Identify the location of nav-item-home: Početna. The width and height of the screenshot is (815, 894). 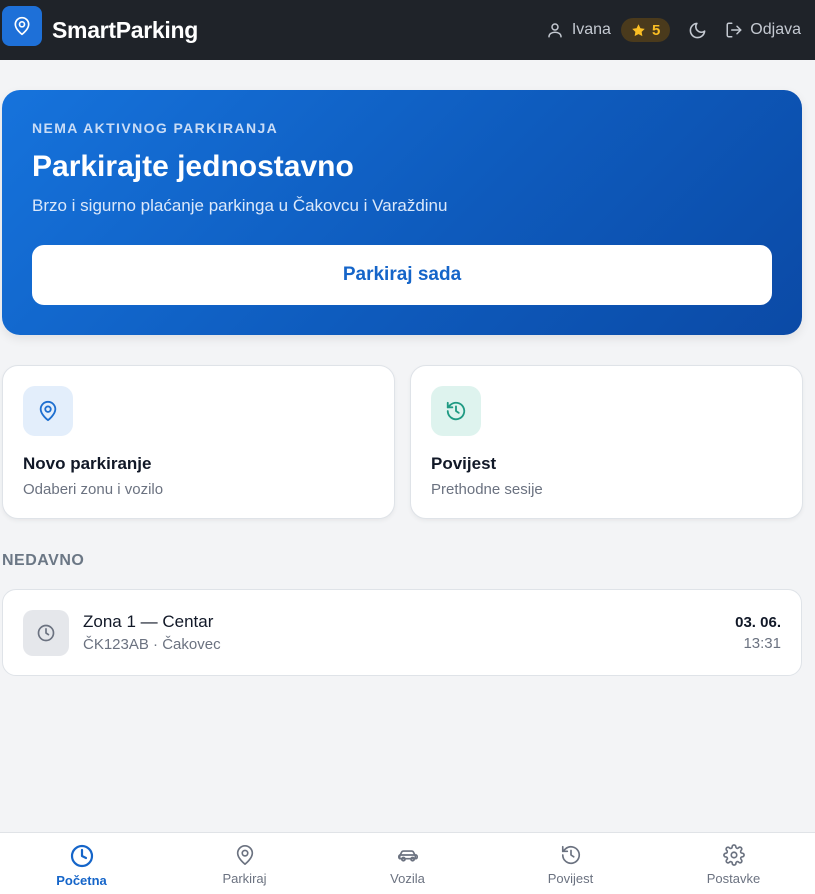
(81, 863).